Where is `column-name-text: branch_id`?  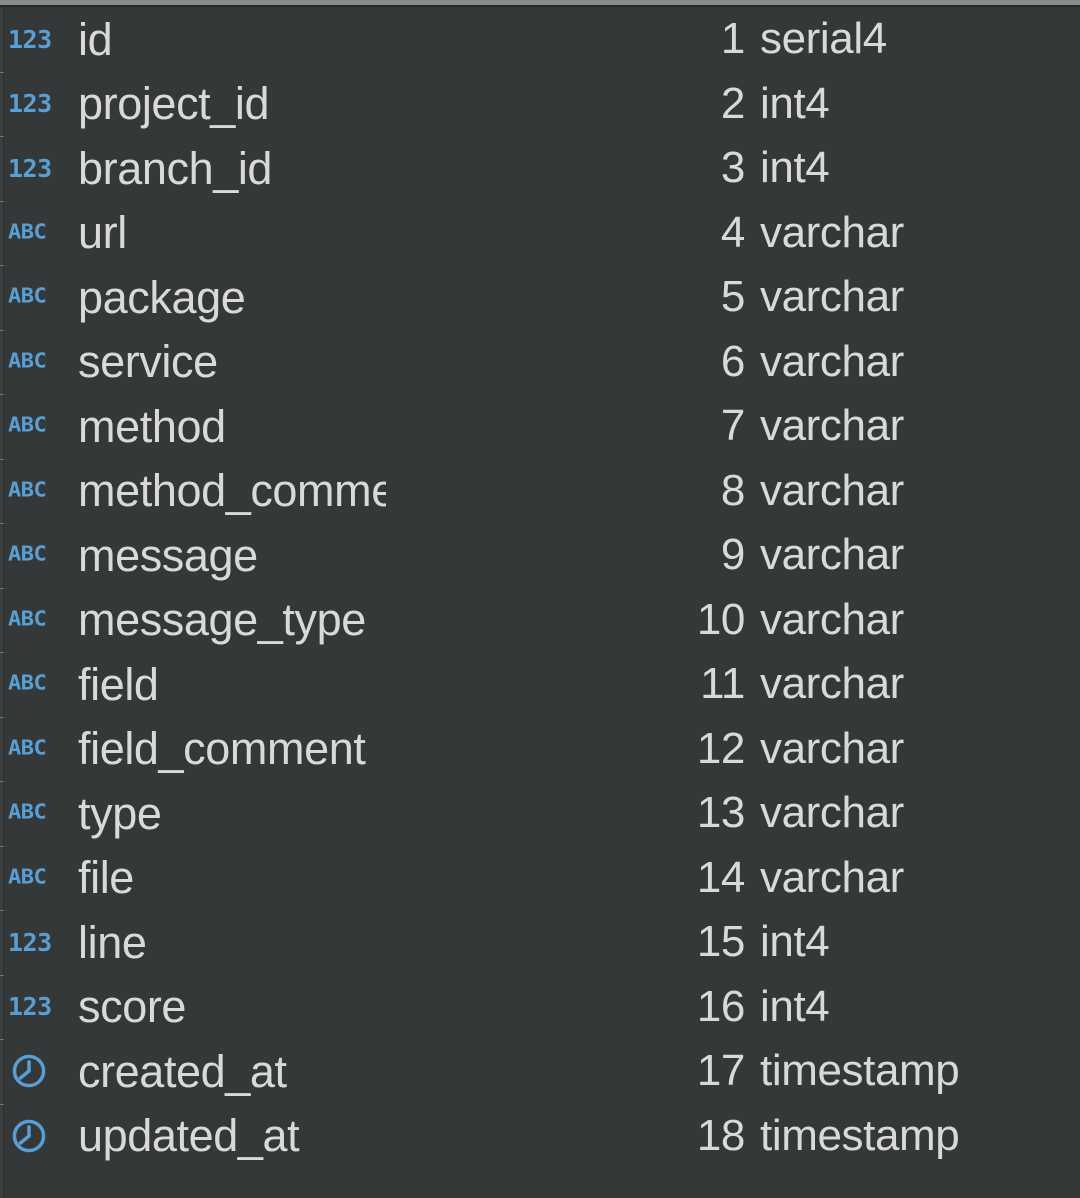
column-name-text: branch_id is located at coordinates (175, 168).